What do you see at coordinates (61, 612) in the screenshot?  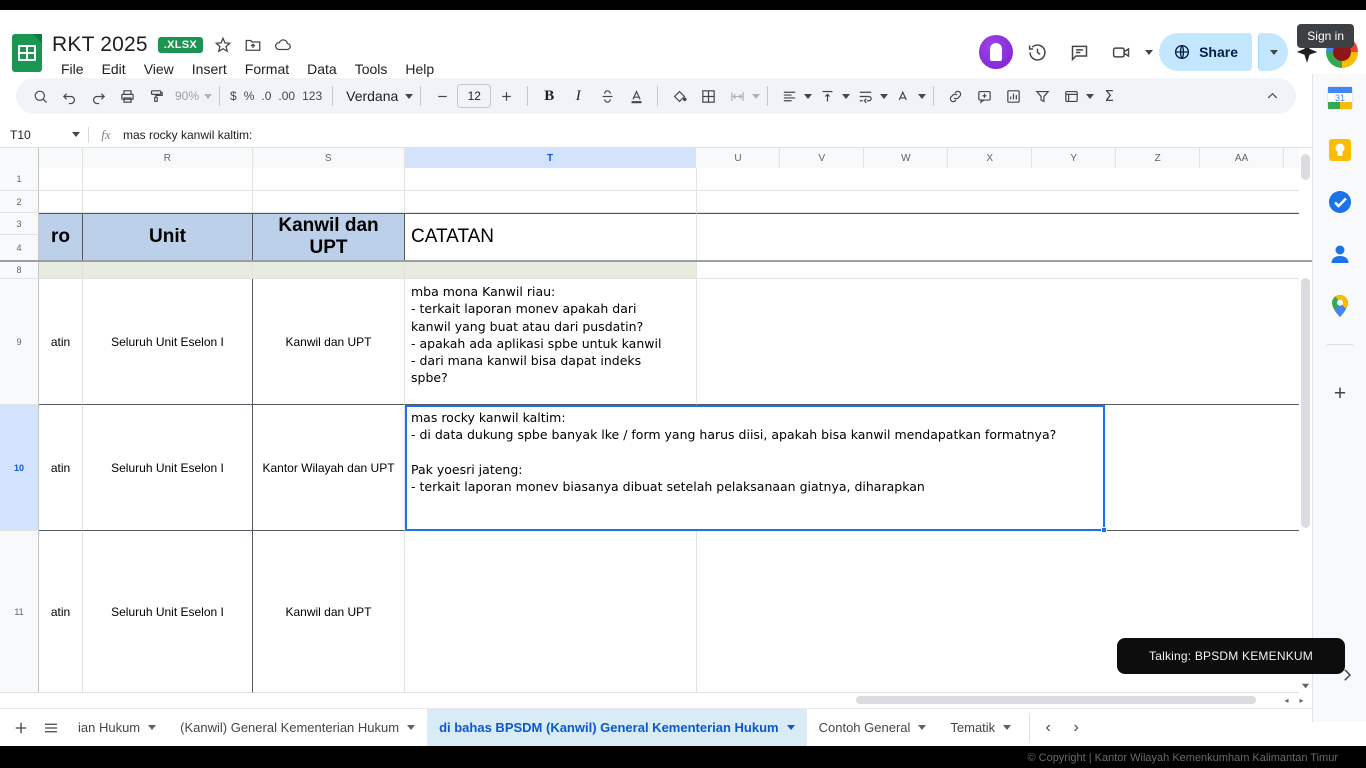 I see `cell-Q11: atin` at bounding box center [61, 612].